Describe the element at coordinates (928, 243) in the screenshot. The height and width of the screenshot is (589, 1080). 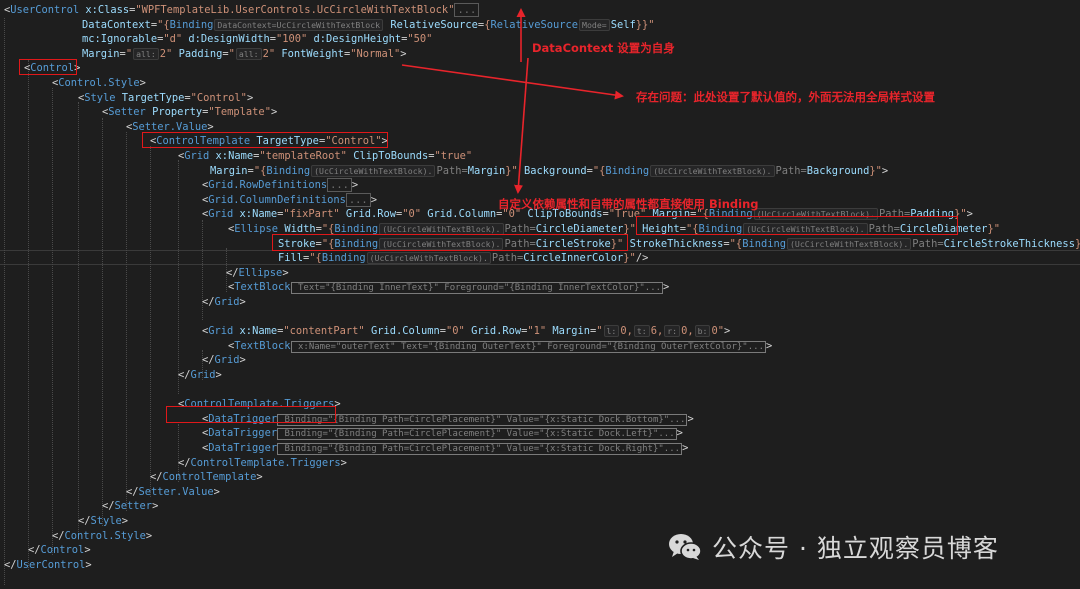
I see `code-token: Path=` at that location.